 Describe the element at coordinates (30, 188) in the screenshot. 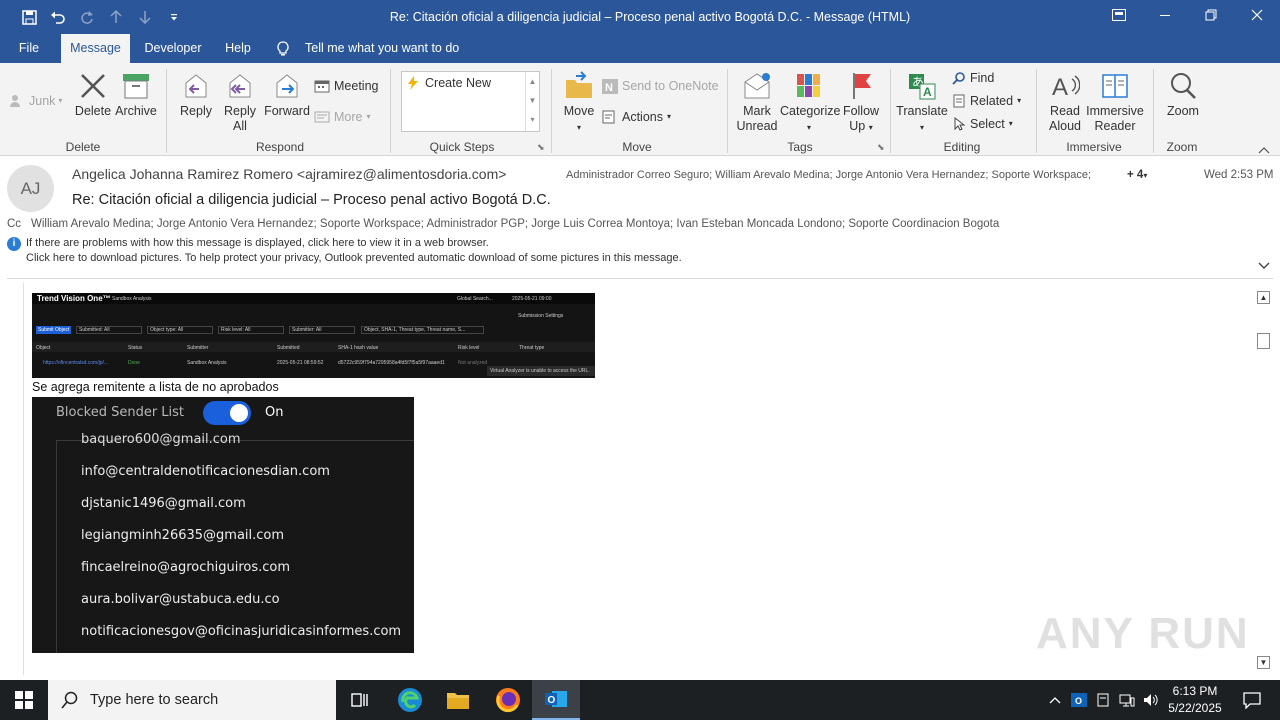

I see `avatar: AJ` at that location.